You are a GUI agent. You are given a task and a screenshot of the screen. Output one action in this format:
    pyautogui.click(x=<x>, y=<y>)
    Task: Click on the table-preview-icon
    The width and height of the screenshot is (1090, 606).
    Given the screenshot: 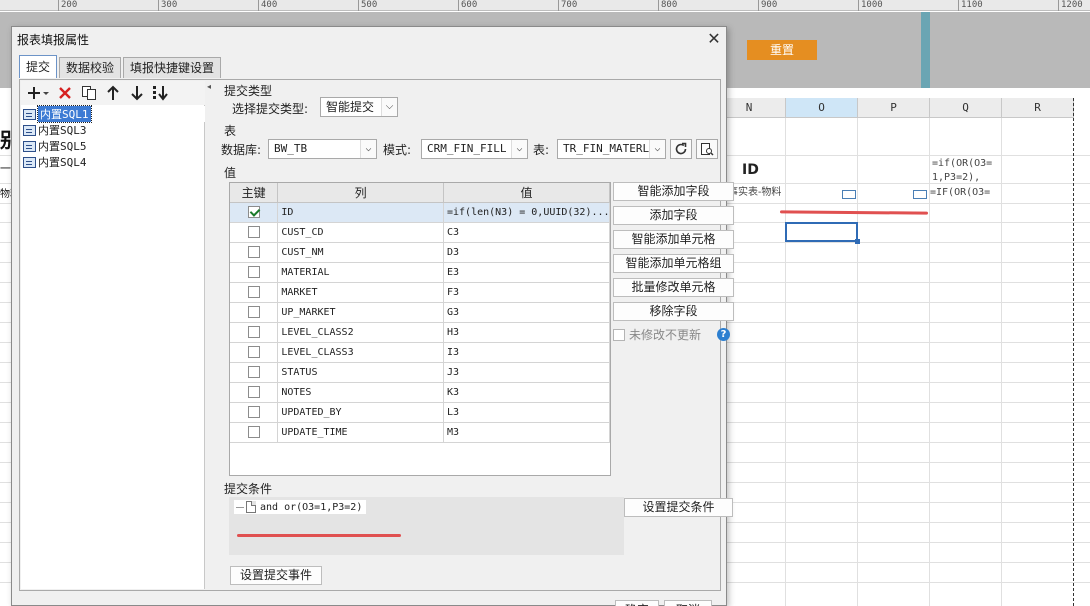 What is the action you would take?
    pyautogui.click(x=707, y=149)
    